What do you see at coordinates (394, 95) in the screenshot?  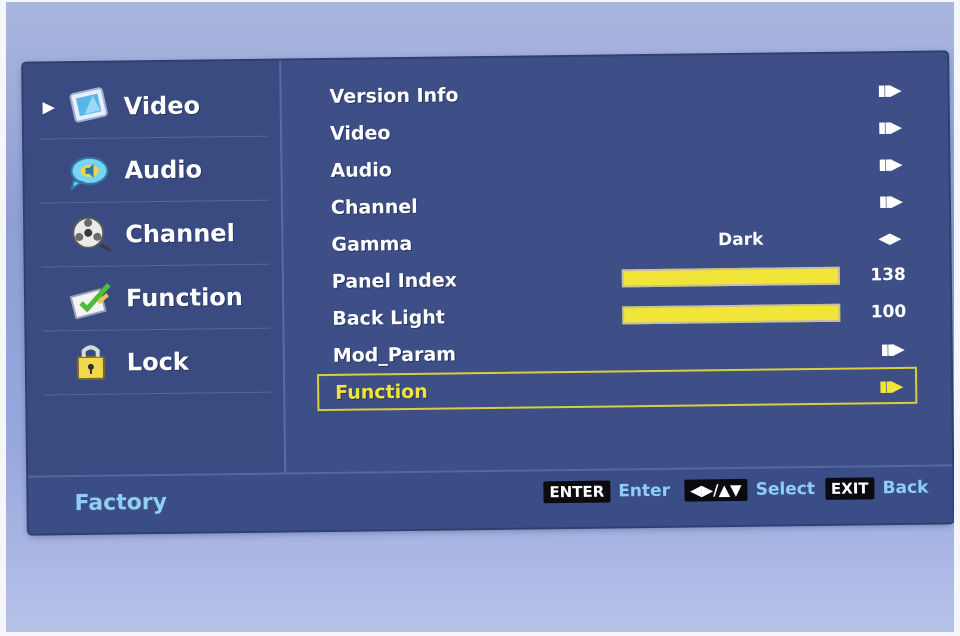 I see `row-label: Version Info` at bounding box center [394, 95].